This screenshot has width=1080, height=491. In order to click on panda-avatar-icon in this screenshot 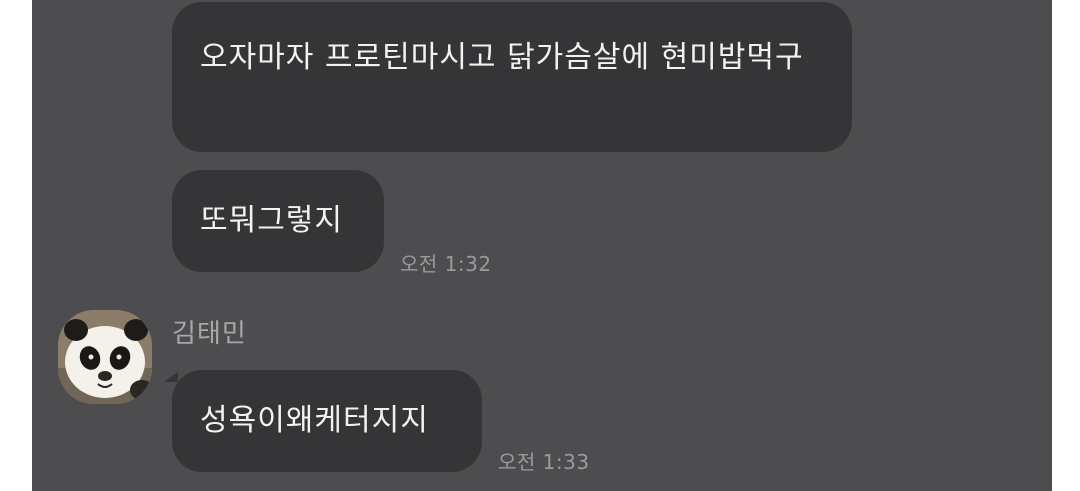, I will do `click(105, 357)`.